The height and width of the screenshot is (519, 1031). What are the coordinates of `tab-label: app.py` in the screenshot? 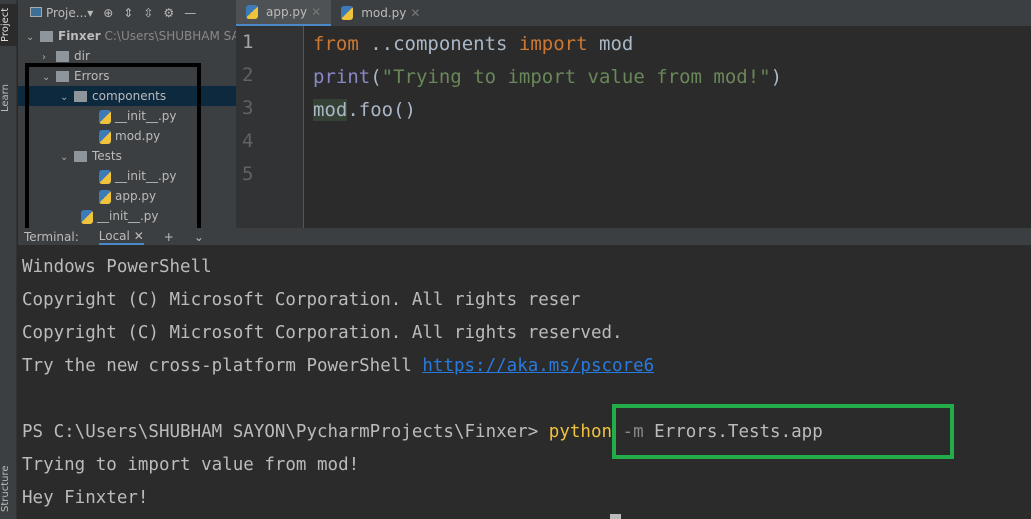 It's located at (287, 12).